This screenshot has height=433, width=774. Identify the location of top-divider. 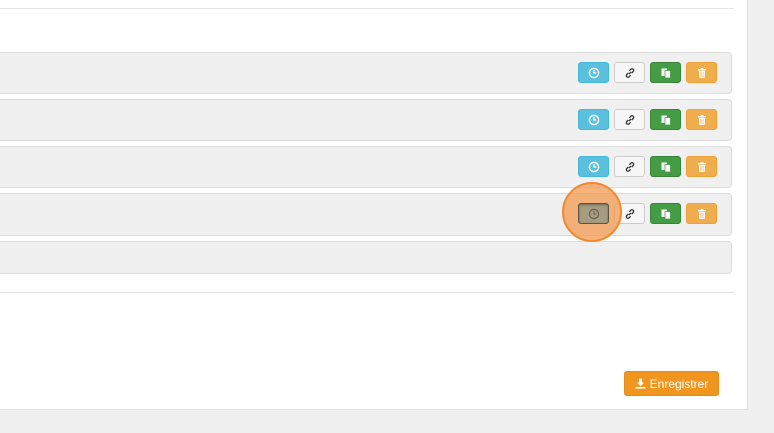
(367, 8).